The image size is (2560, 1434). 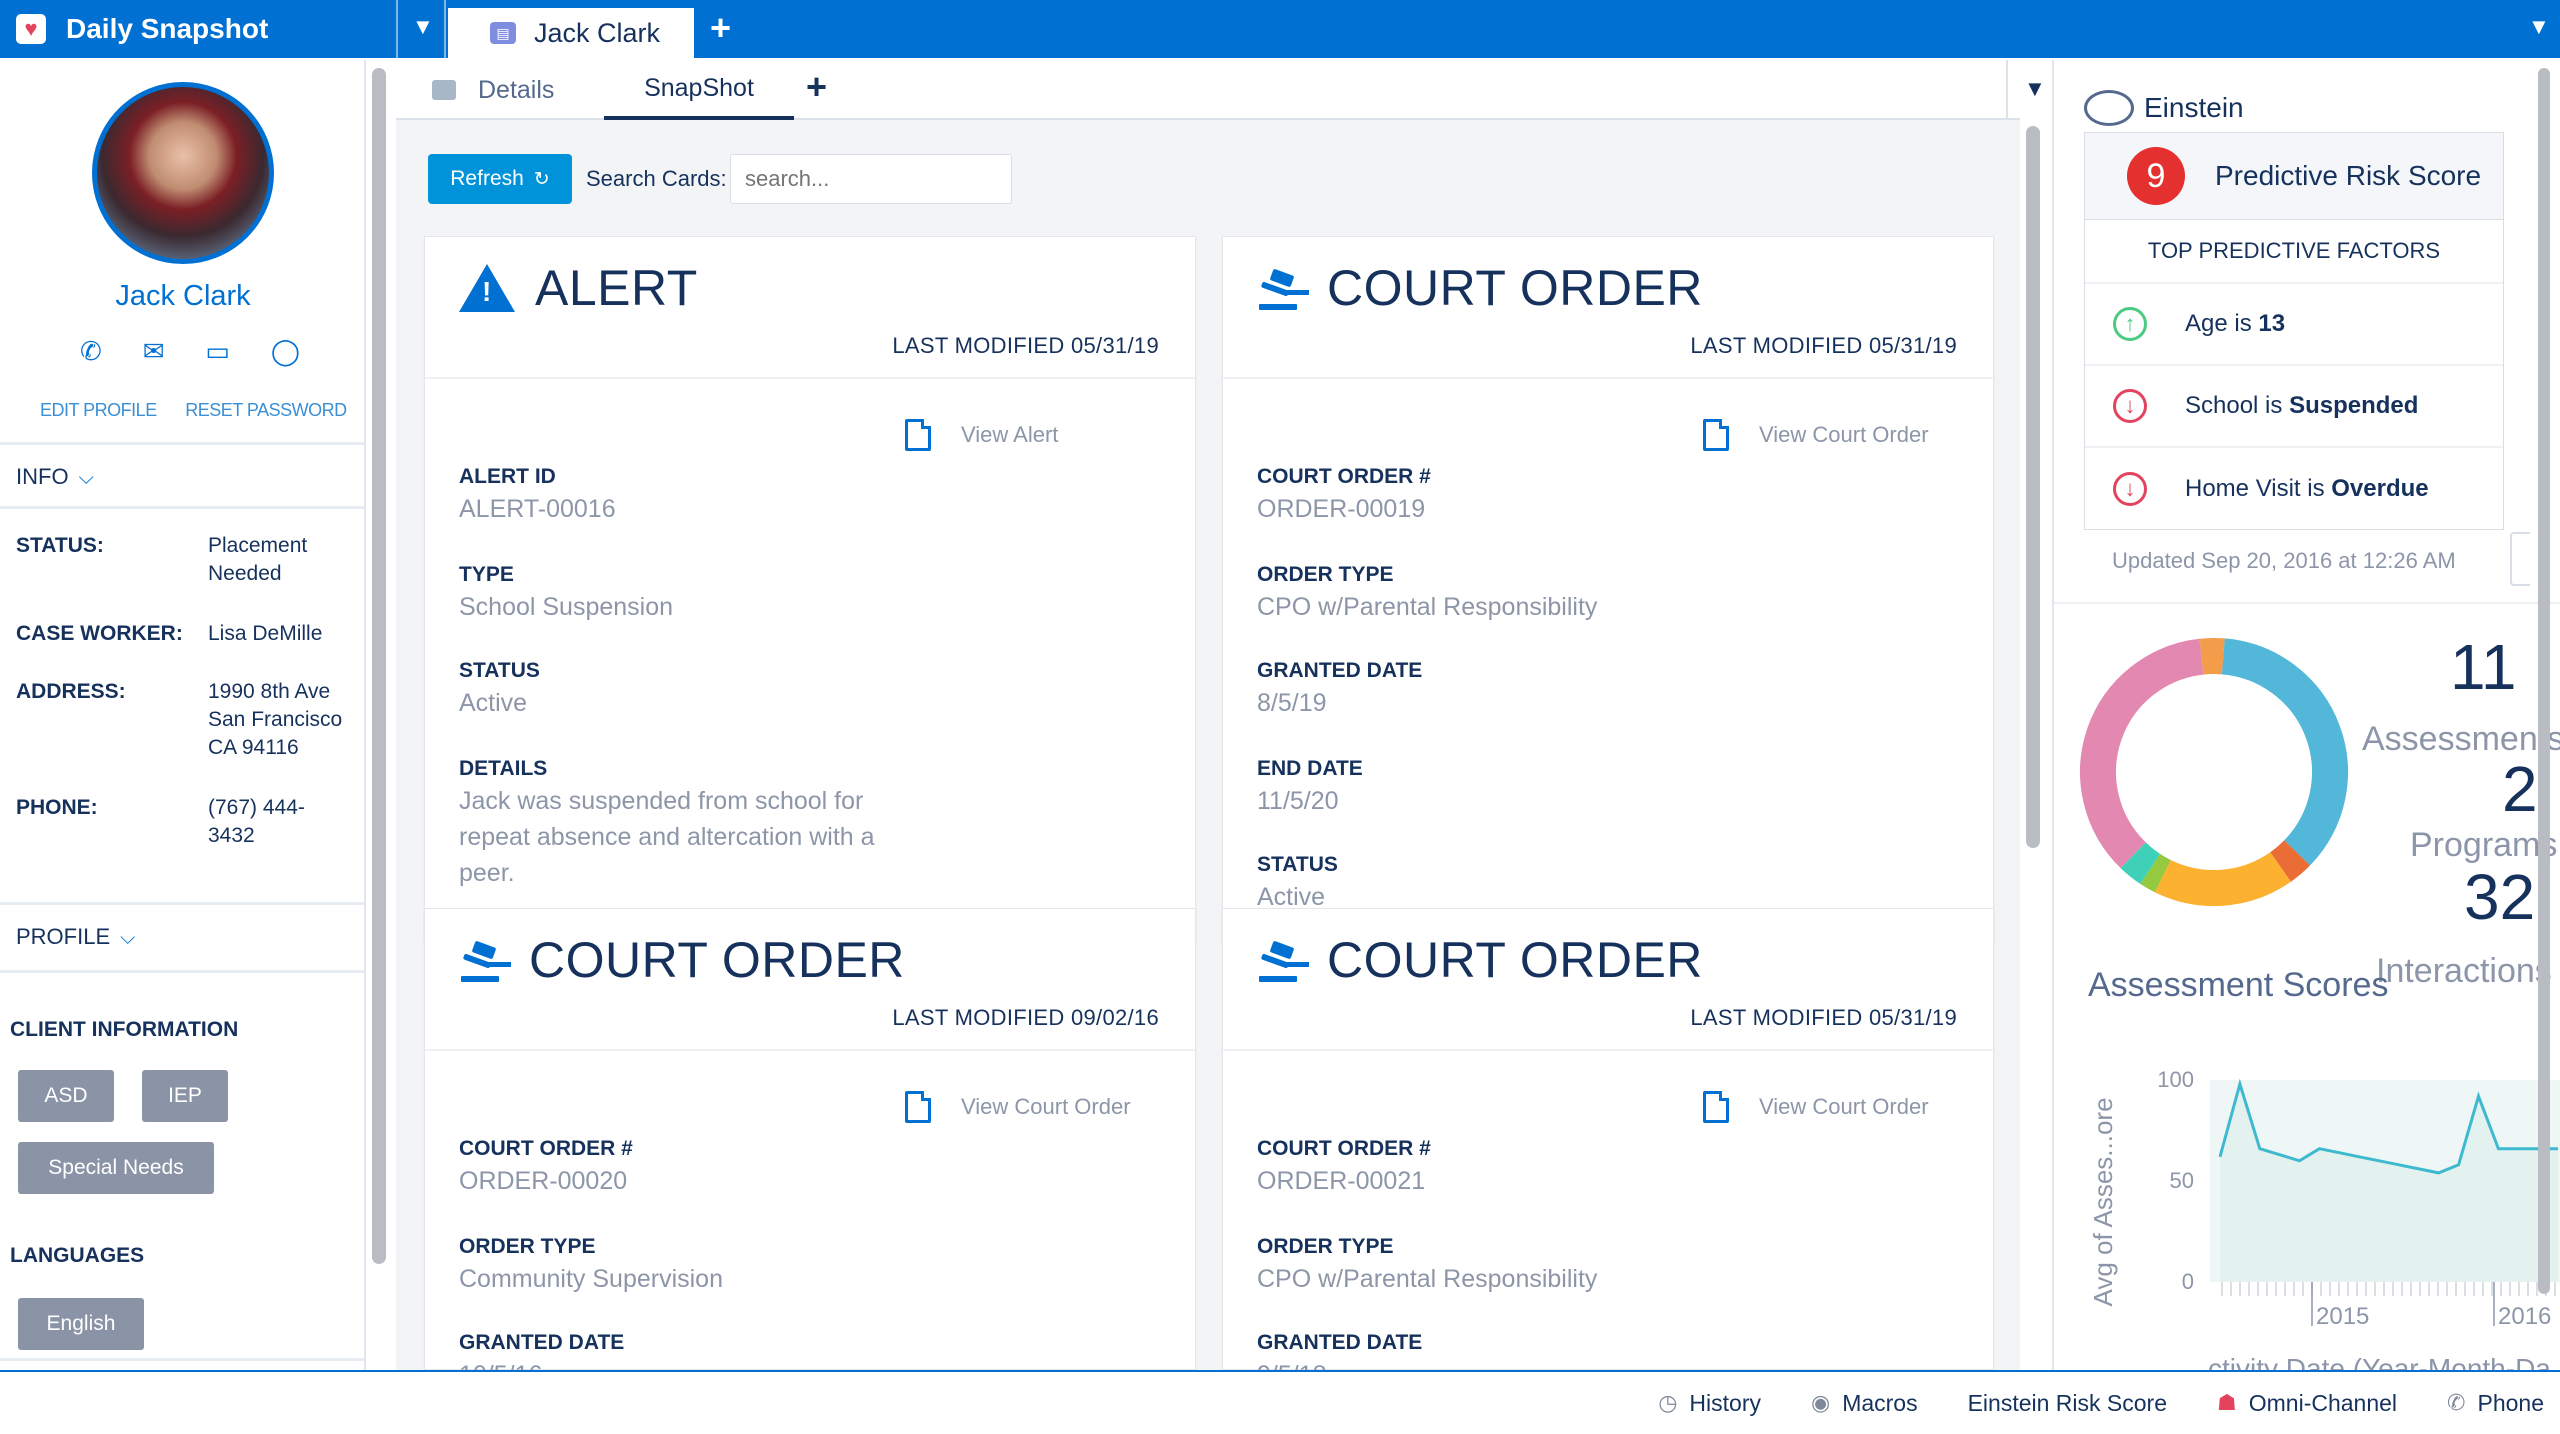 I want to click on edit-profile-link: EDIT PROFILE, so click(x=98, y=410).